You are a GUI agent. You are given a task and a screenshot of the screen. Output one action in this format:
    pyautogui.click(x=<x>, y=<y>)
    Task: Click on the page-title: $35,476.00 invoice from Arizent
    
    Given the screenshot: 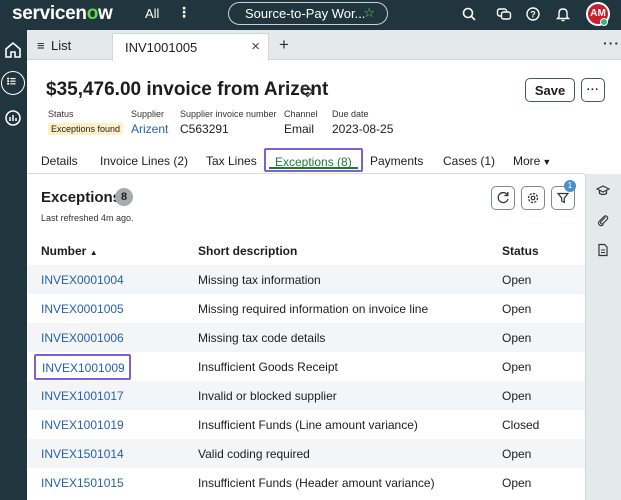 What is the action you would take?
    pyautogui.click(x=187, y=89)
    